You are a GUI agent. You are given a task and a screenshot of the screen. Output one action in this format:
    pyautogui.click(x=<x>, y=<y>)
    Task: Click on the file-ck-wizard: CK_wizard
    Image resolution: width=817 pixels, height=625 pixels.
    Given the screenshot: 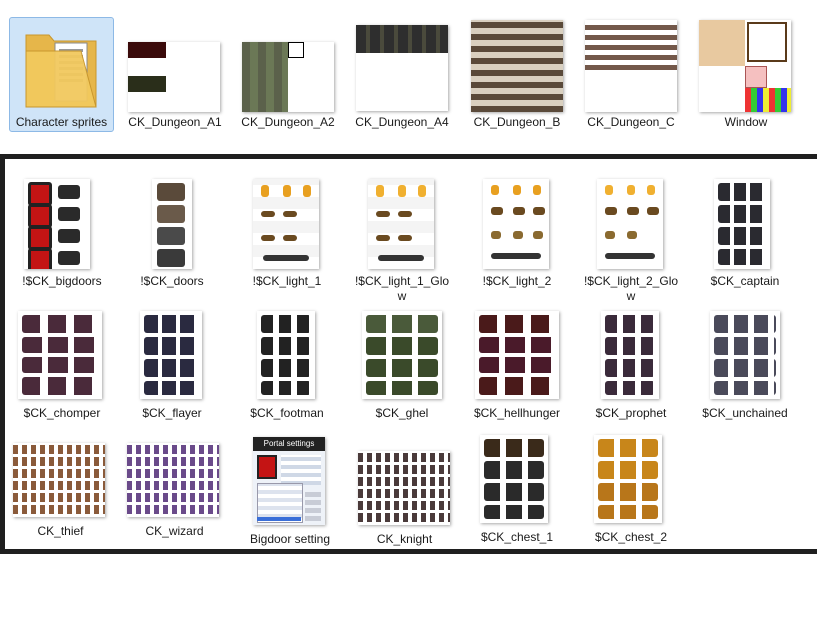 What is the action you would take?
    pyautogui.click(x=174, y=490)
    